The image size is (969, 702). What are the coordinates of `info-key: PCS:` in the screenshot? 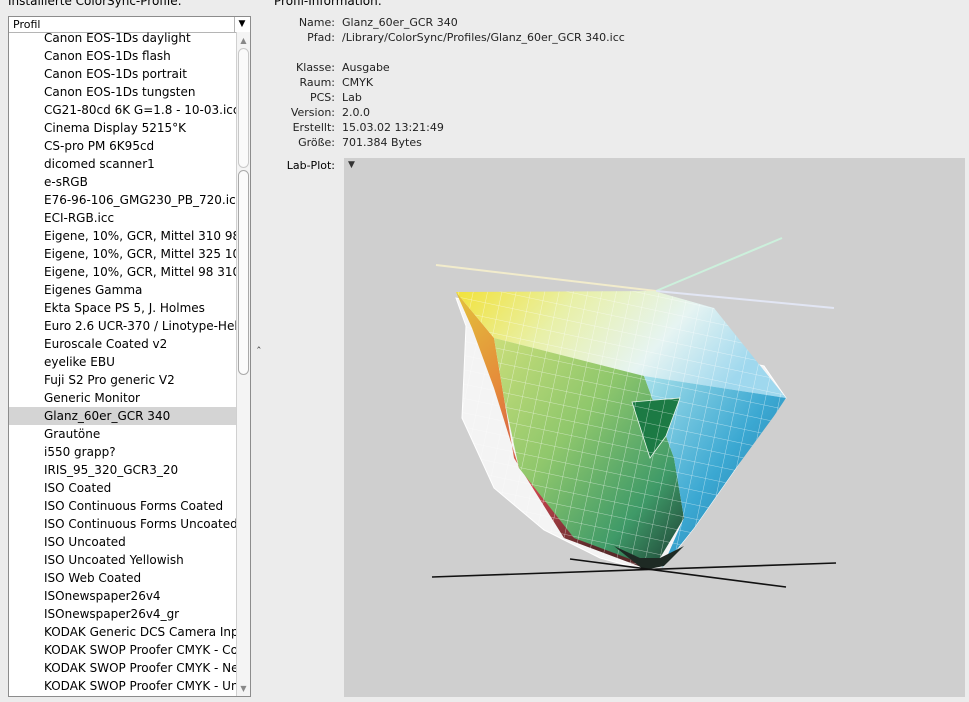 It's located at (322, 97).